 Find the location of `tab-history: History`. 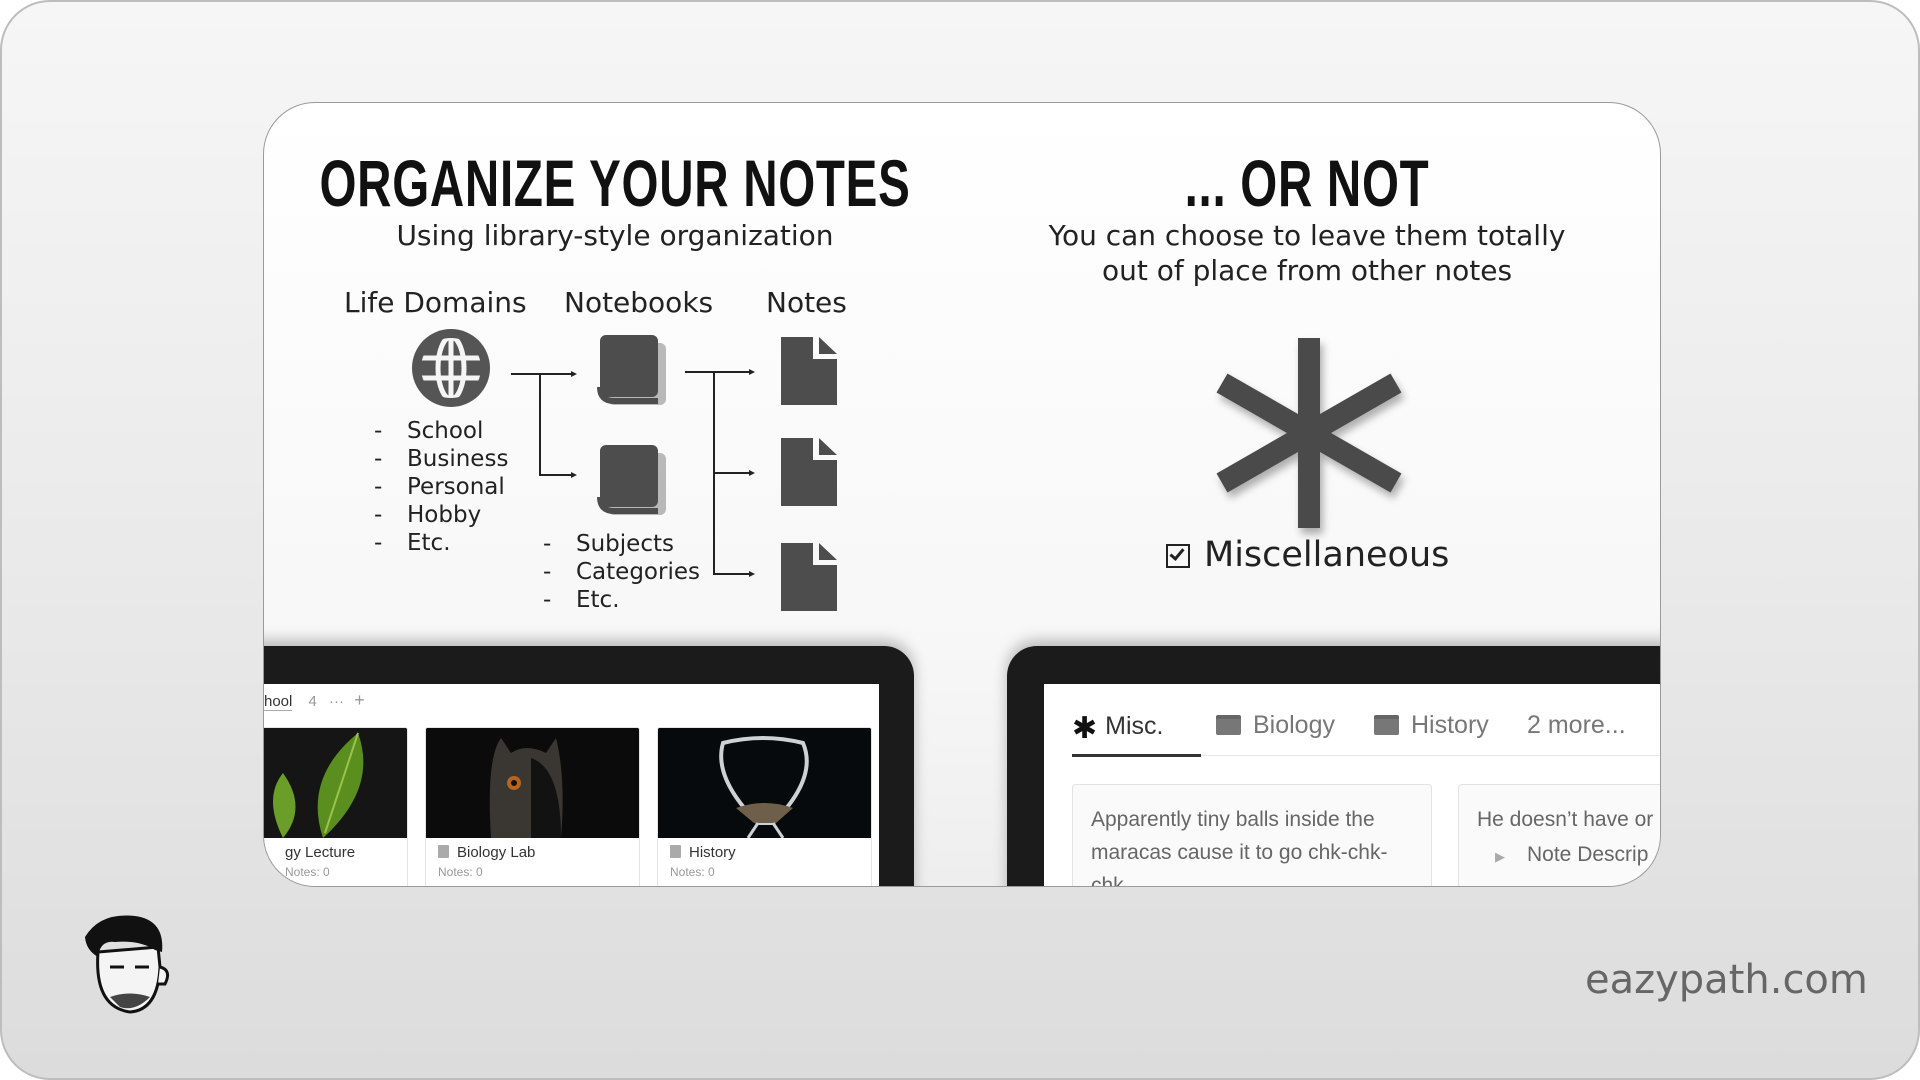

tab-history: History is located at coordinates (1431, 725).